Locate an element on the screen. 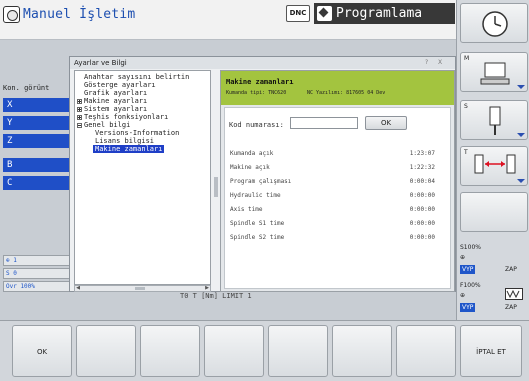 The height and width of the screenshot is (381, 529). pane-splitter is located at coordinates (216, 187).